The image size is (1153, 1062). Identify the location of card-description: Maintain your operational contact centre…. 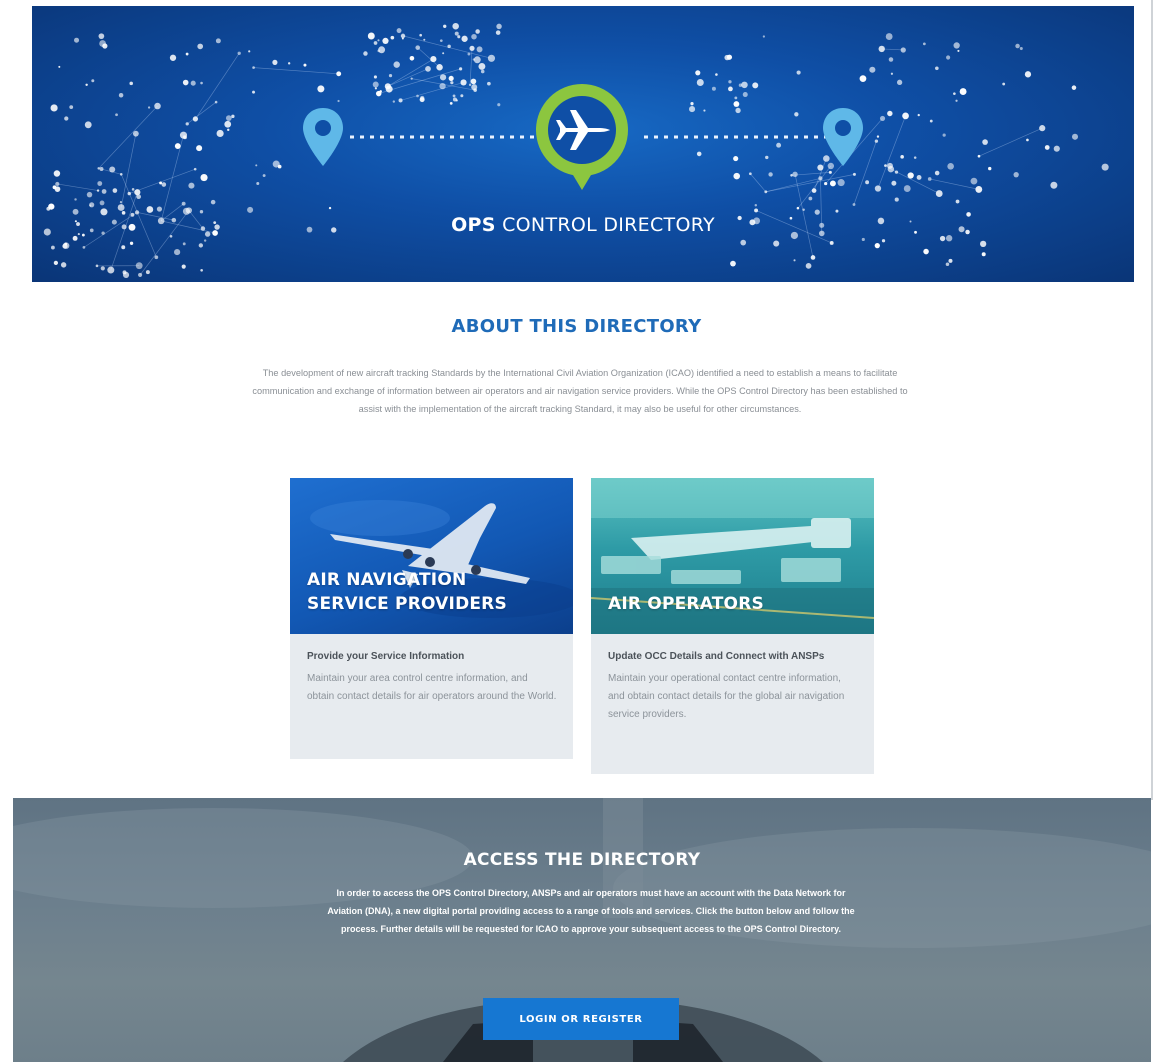
(726, 696).